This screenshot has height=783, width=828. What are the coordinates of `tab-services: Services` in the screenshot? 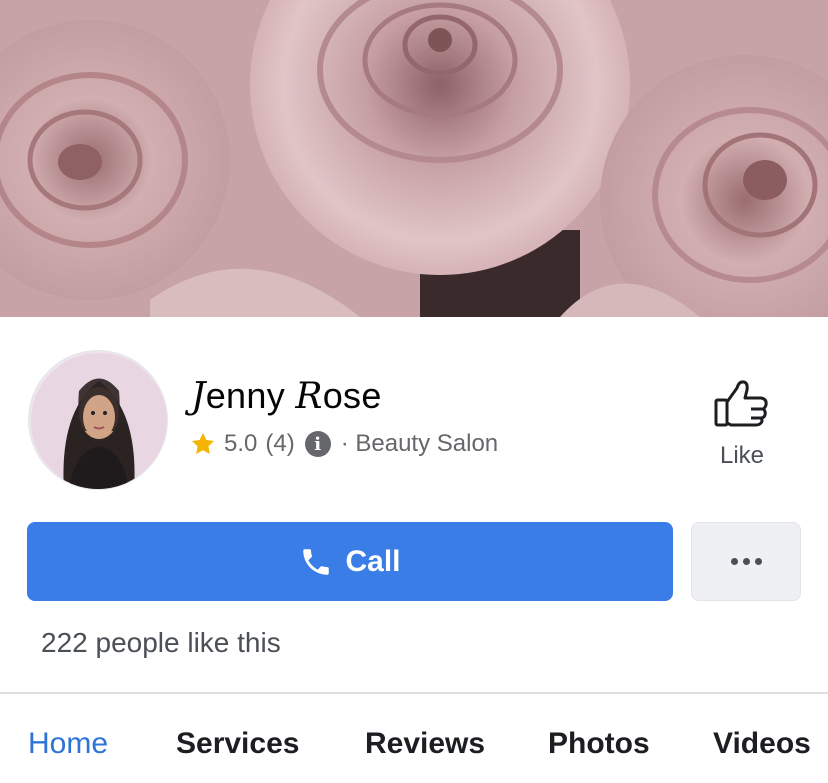 It's located at (237, 744).